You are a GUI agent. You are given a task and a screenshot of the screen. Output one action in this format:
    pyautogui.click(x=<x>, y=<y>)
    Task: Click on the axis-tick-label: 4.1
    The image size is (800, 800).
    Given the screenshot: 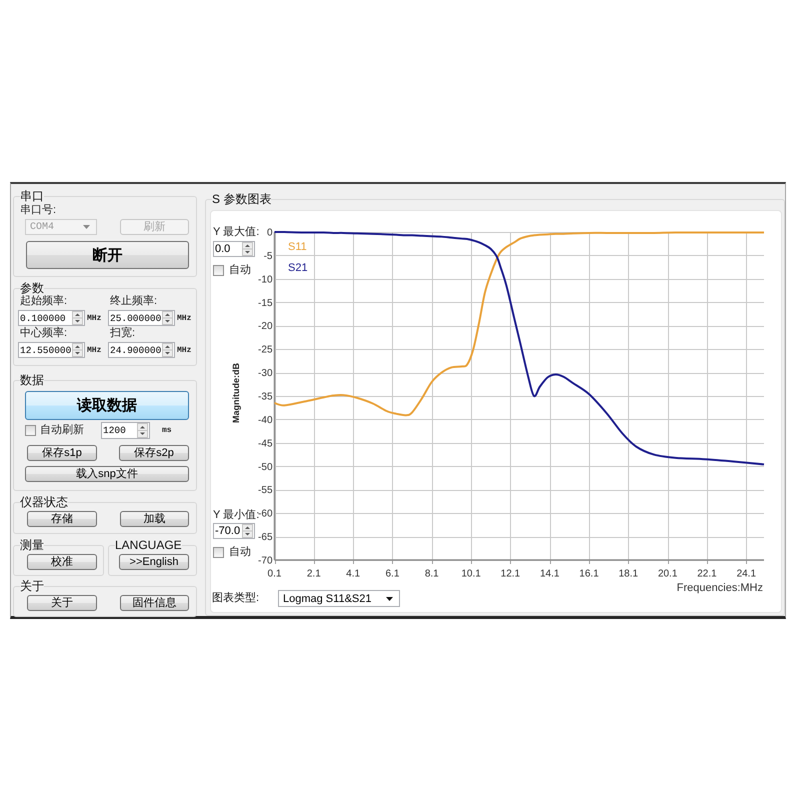 What is the action you would take?
    pyautogui.click(x=353, y=574)
    